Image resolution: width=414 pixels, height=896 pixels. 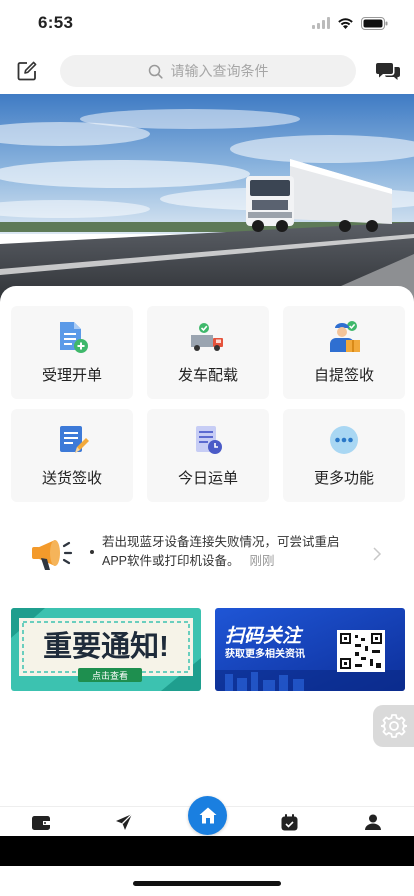 I want to click on top-bar: 请输入查询条件, so click(x=207, y=70).